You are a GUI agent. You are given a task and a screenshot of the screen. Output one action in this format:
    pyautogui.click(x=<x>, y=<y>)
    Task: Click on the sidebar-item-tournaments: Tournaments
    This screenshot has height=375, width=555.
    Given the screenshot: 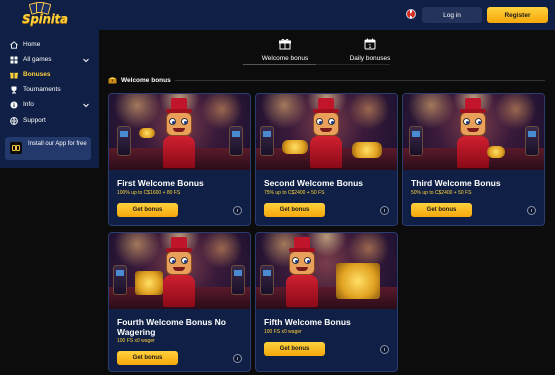 What is the action you would take?
    pyautogui.click(x=49, y=90)
    